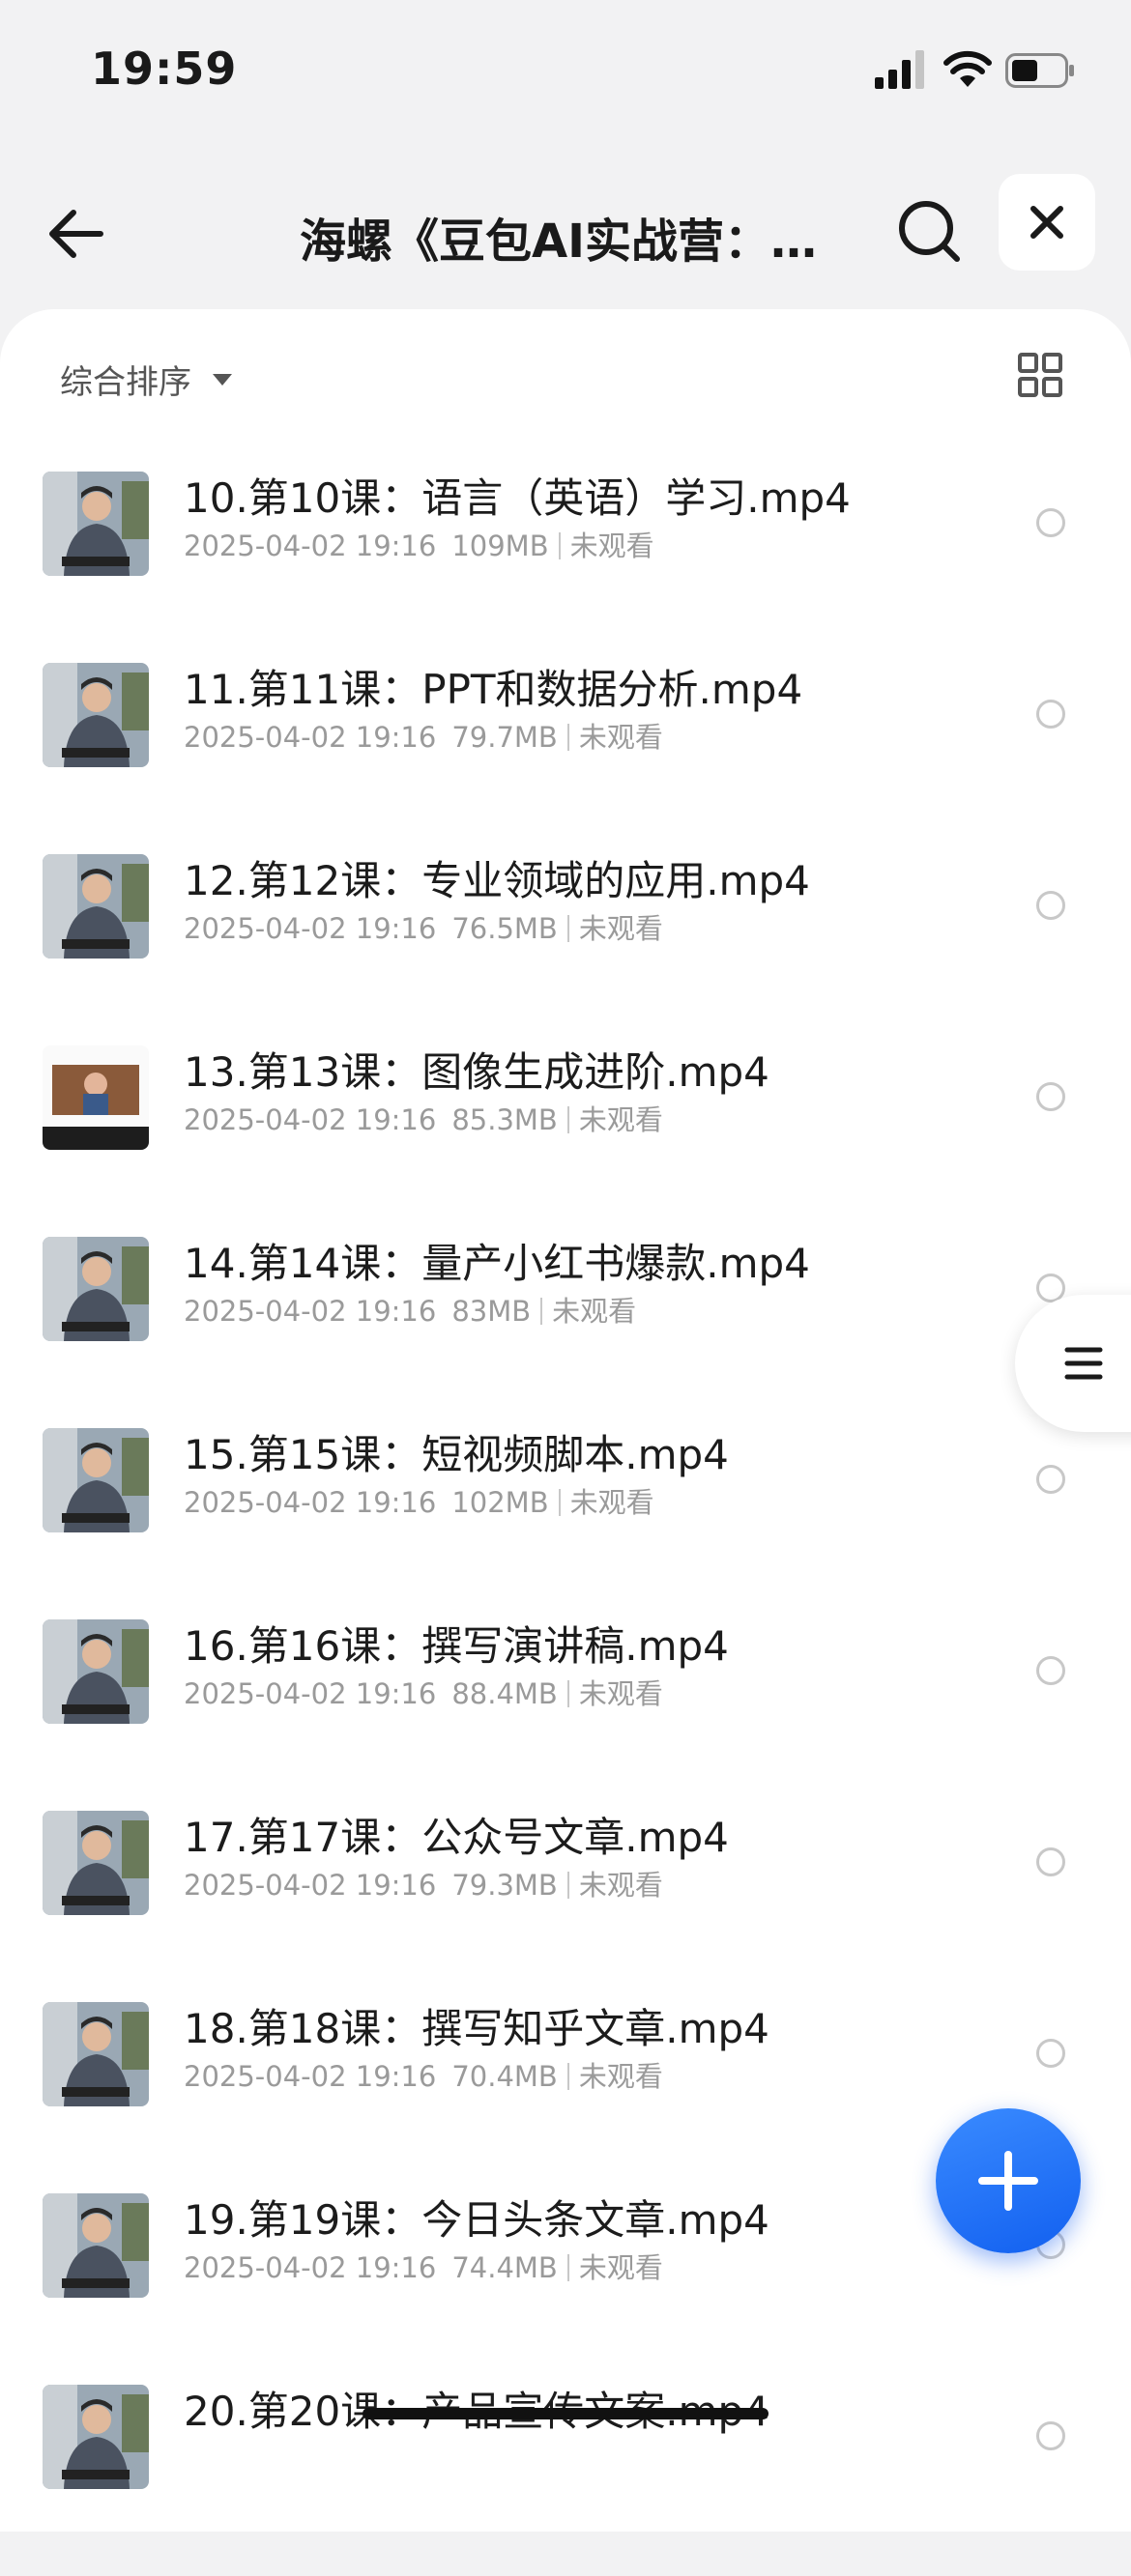  I want to click on status-time: 19:59, so click(164, 69).